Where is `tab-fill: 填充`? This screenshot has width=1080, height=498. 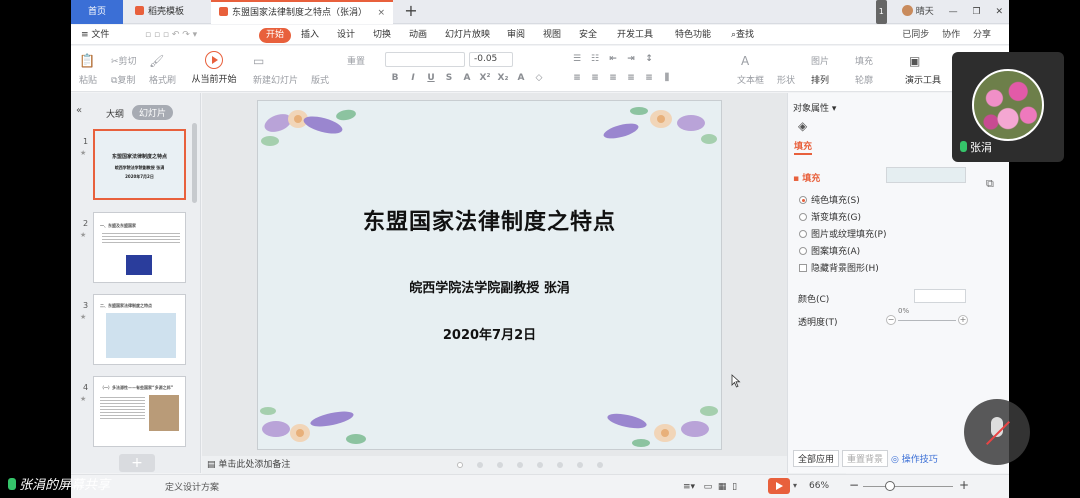 tab-fill: 填充 is located at coordinates (803, 147).